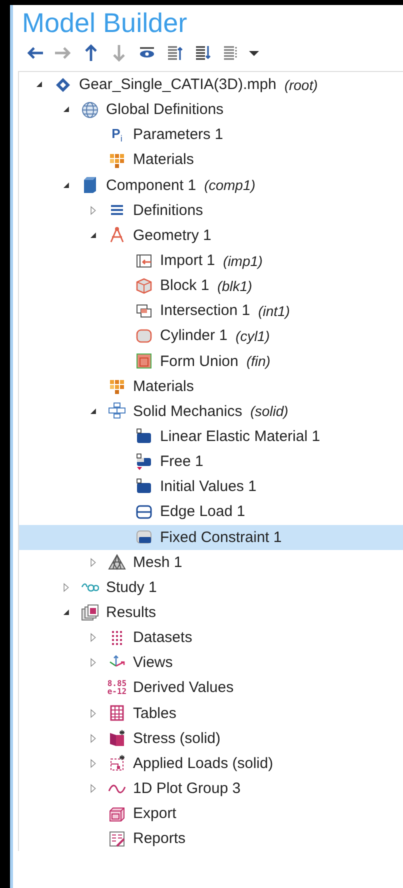 Image resolution: width=403 pixels, height=888 pixels. Describe the element at coordinates (177, 738) in the screenshot. I see `item-label: Stress (solid)` at that location.